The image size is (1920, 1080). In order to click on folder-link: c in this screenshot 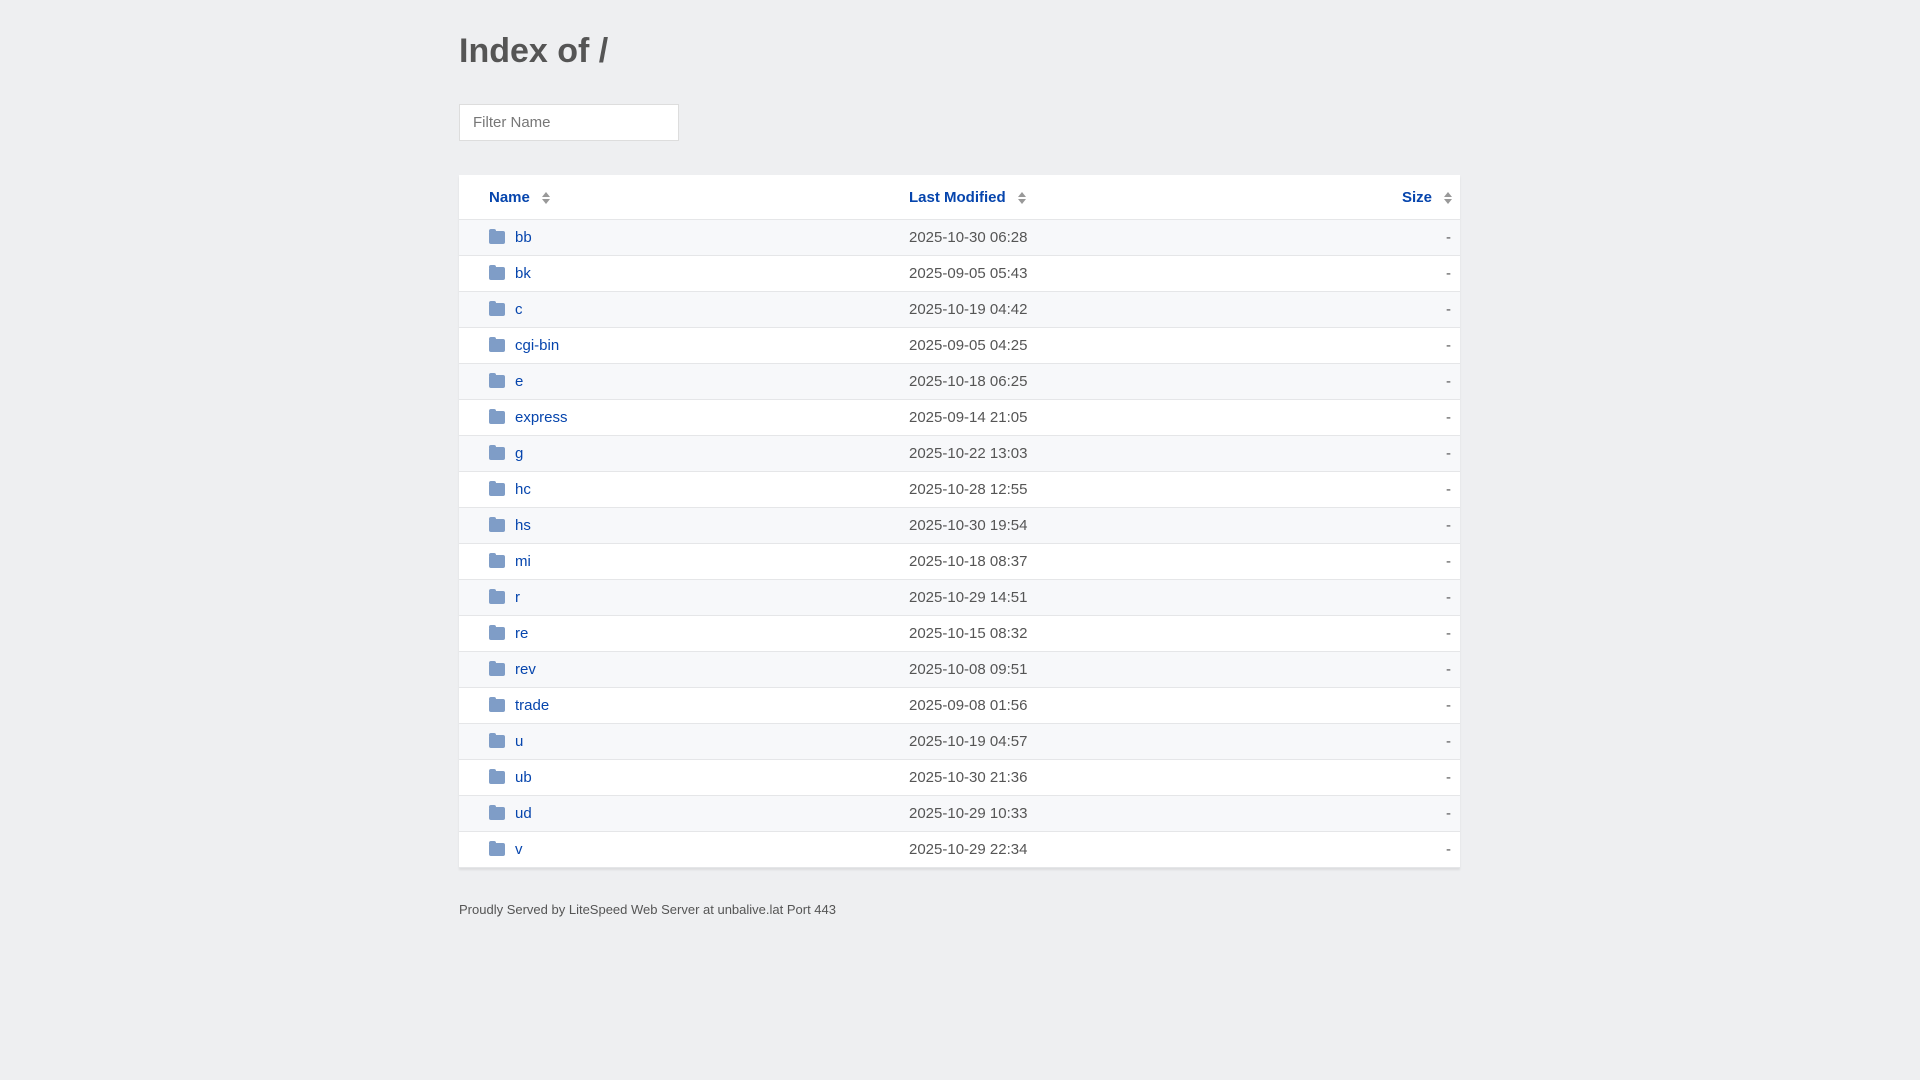, I will do `click(506, 309)`.